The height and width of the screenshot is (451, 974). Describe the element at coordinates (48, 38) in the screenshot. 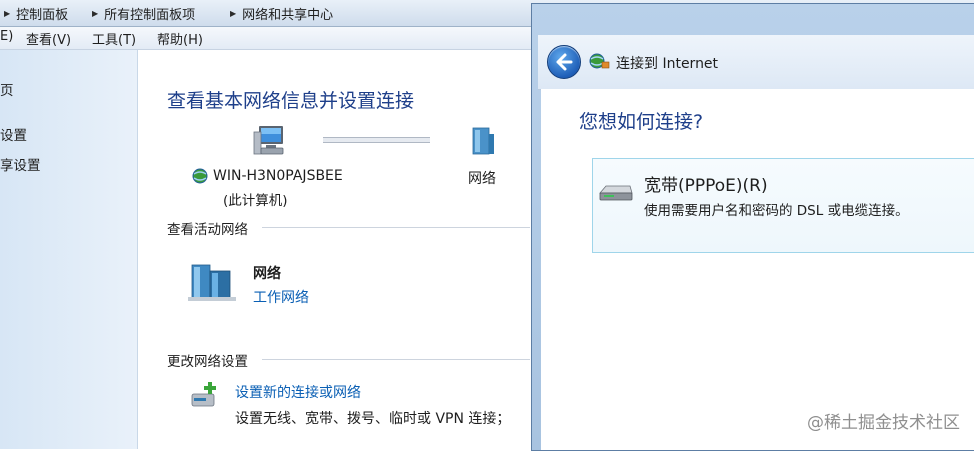

I see `menu-view: 查看(V)` at that location.